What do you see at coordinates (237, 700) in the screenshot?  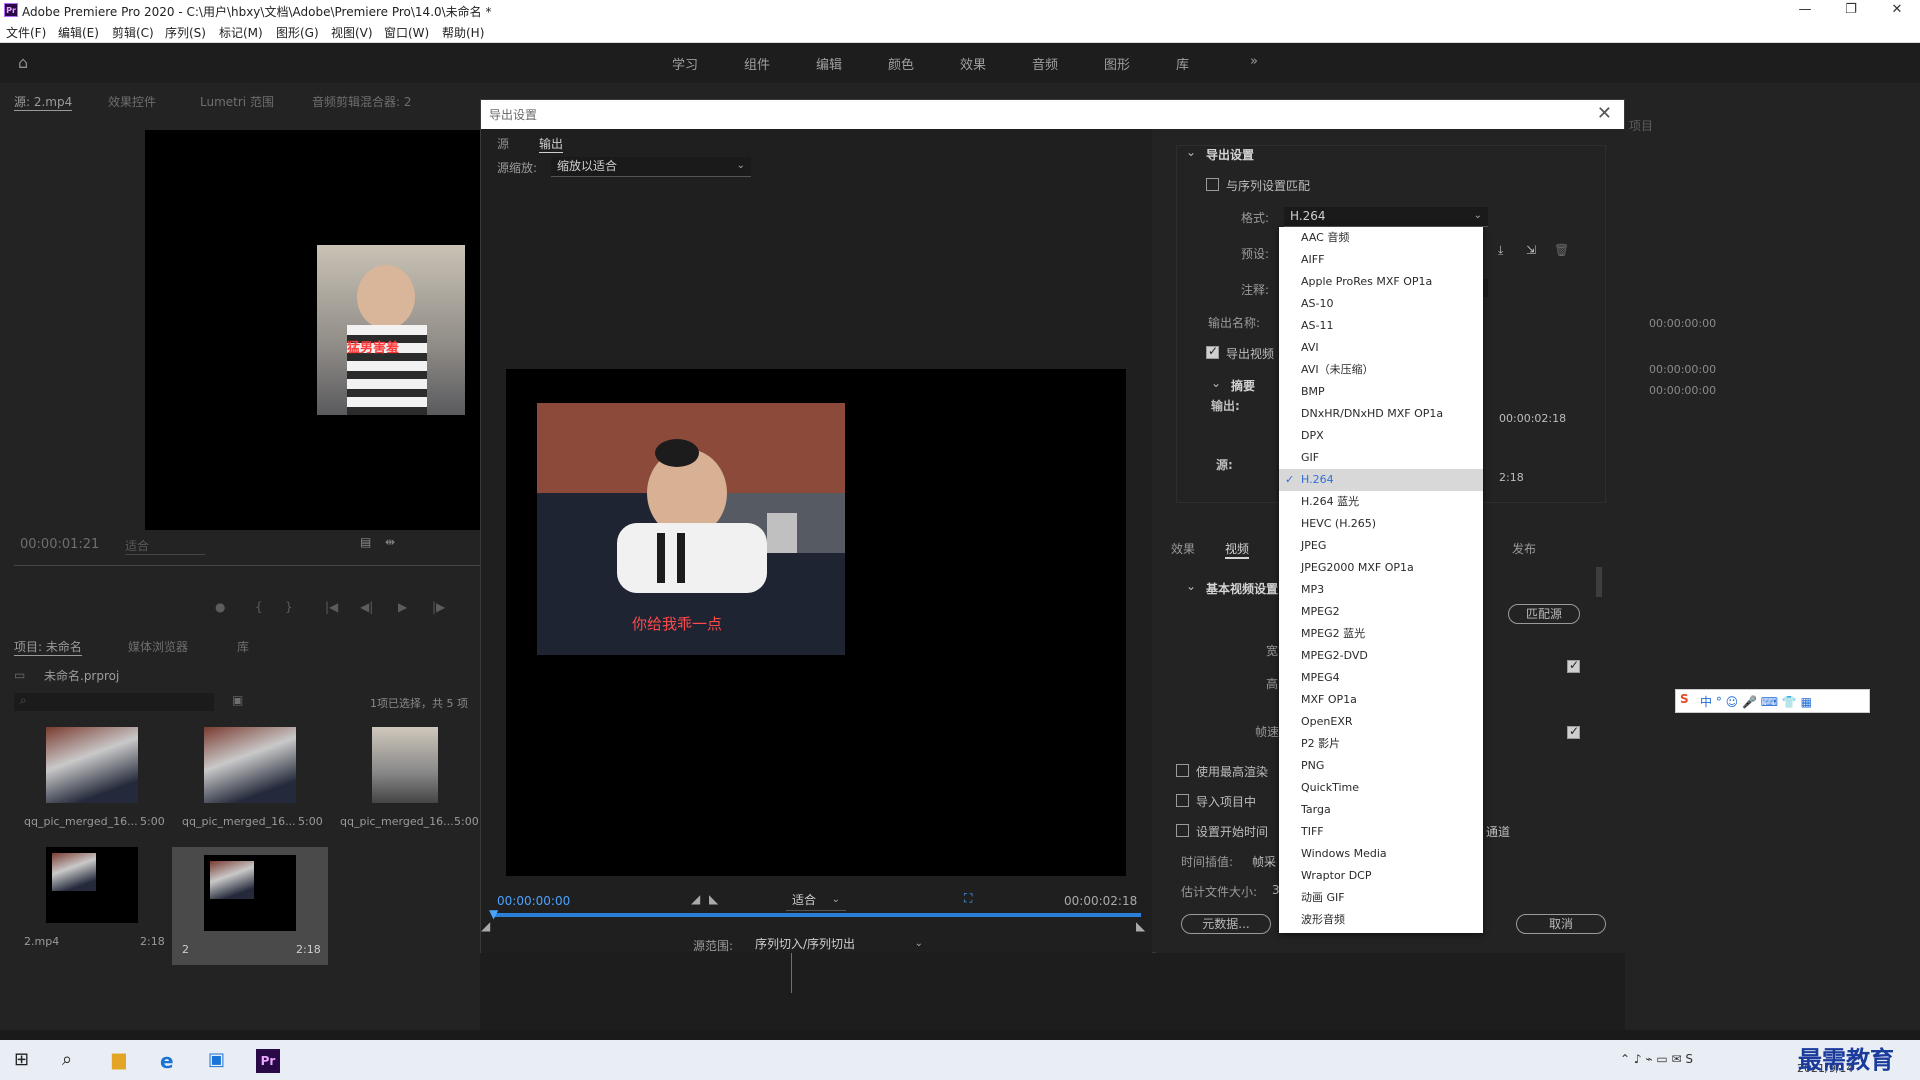 I see `new-bin-icon: ▣` at bounding box center [237, 700].